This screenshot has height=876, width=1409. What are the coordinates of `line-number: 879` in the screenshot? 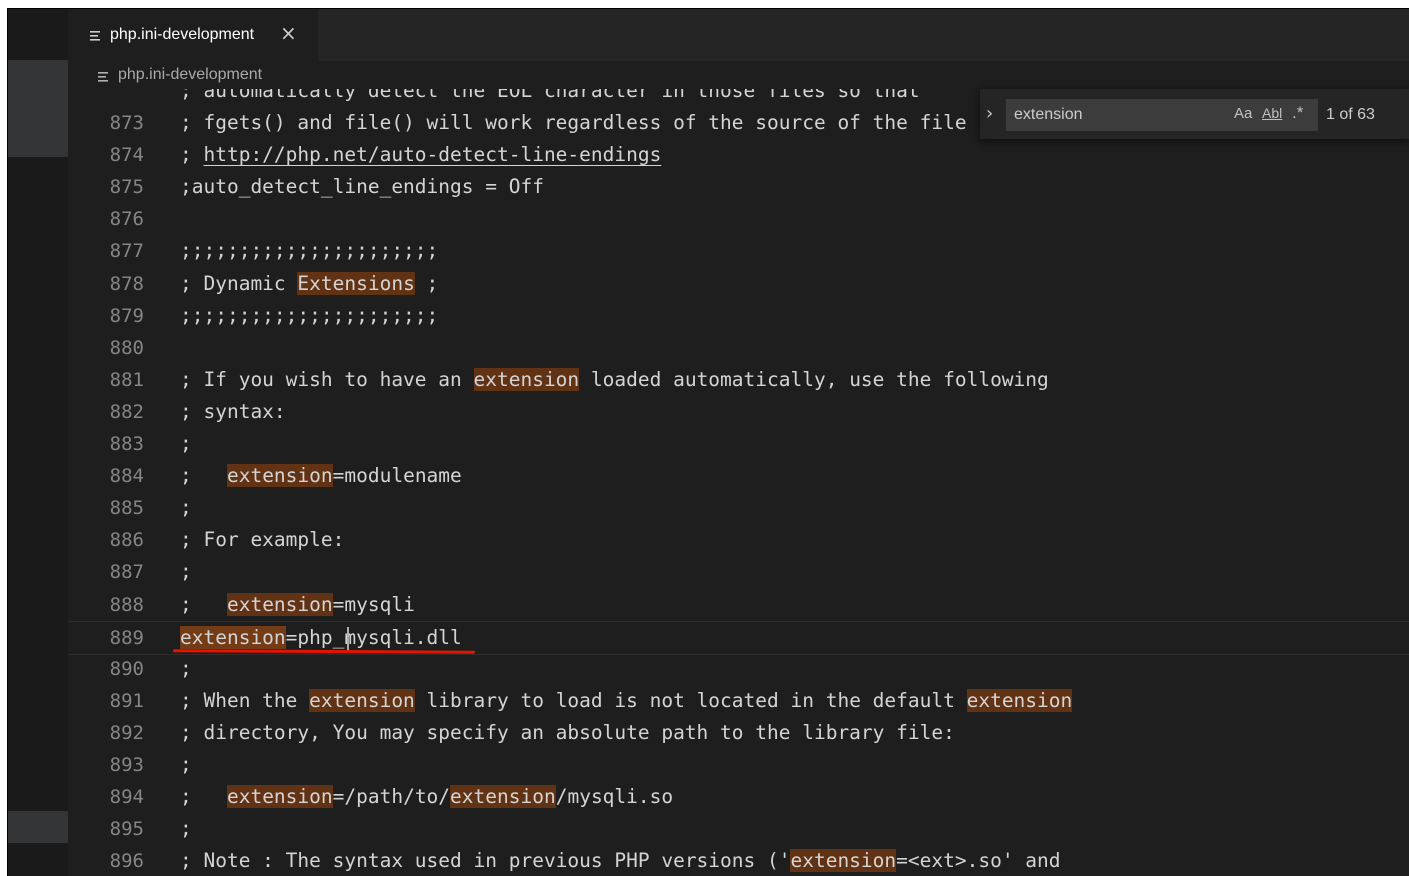 It's located at (126, 315).